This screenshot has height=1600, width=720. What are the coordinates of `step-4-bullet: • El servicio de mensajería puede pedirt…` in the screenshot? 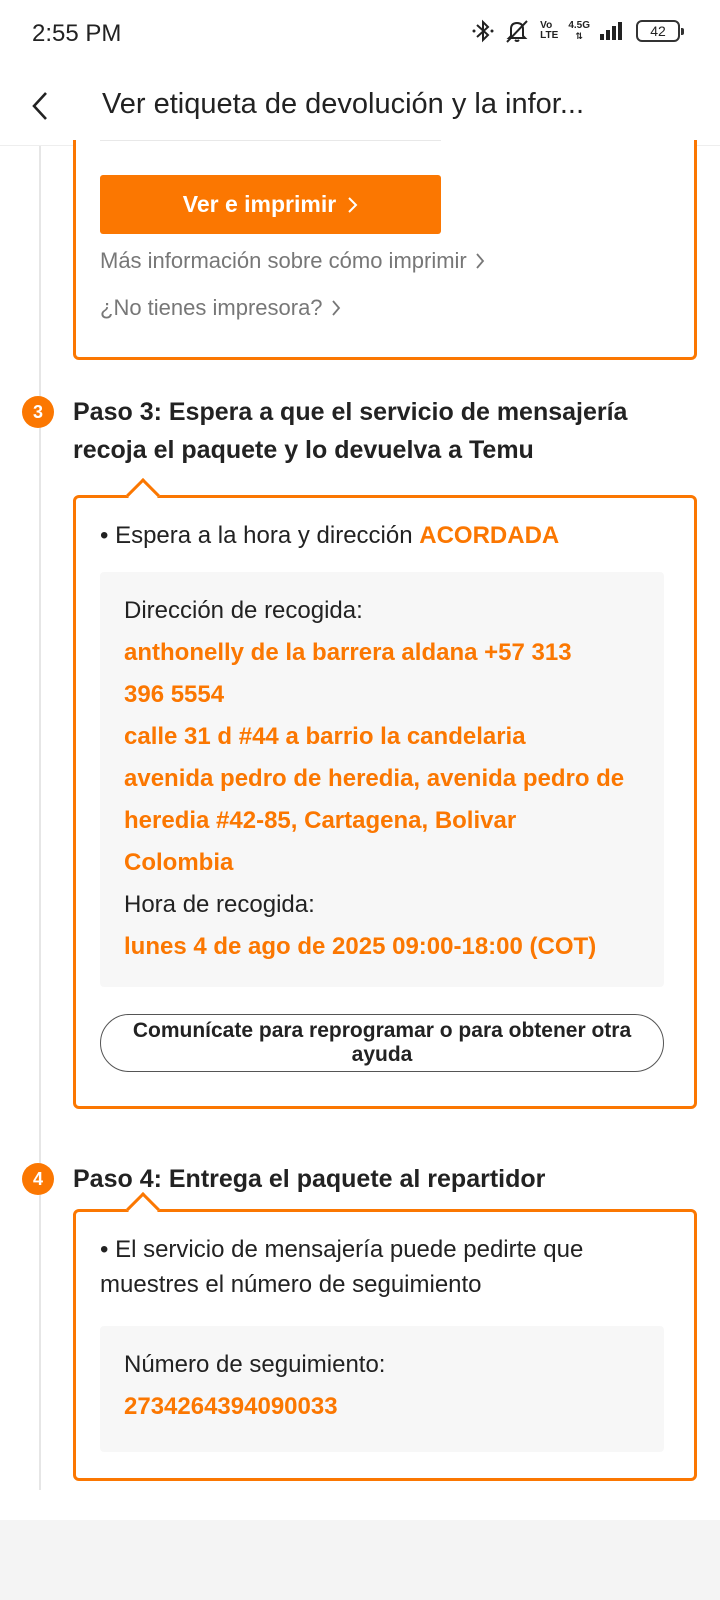 It's located at (342, 1267).